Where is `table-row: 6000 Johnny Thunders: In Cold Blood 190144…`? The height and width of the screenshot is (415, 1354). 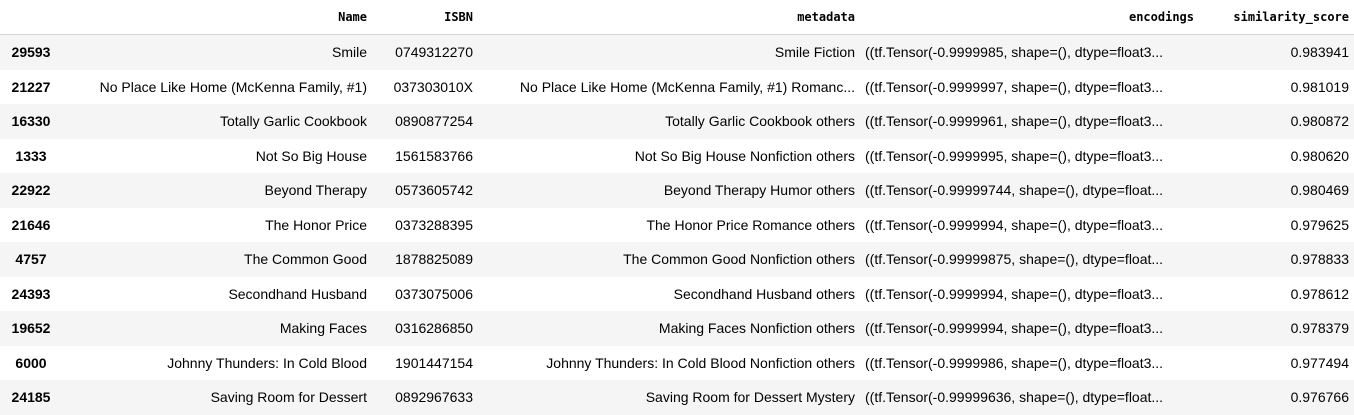
table-row: 6000 Johnny Thunders: In Cold Blood 190144… is located at coordinates (677, 362).